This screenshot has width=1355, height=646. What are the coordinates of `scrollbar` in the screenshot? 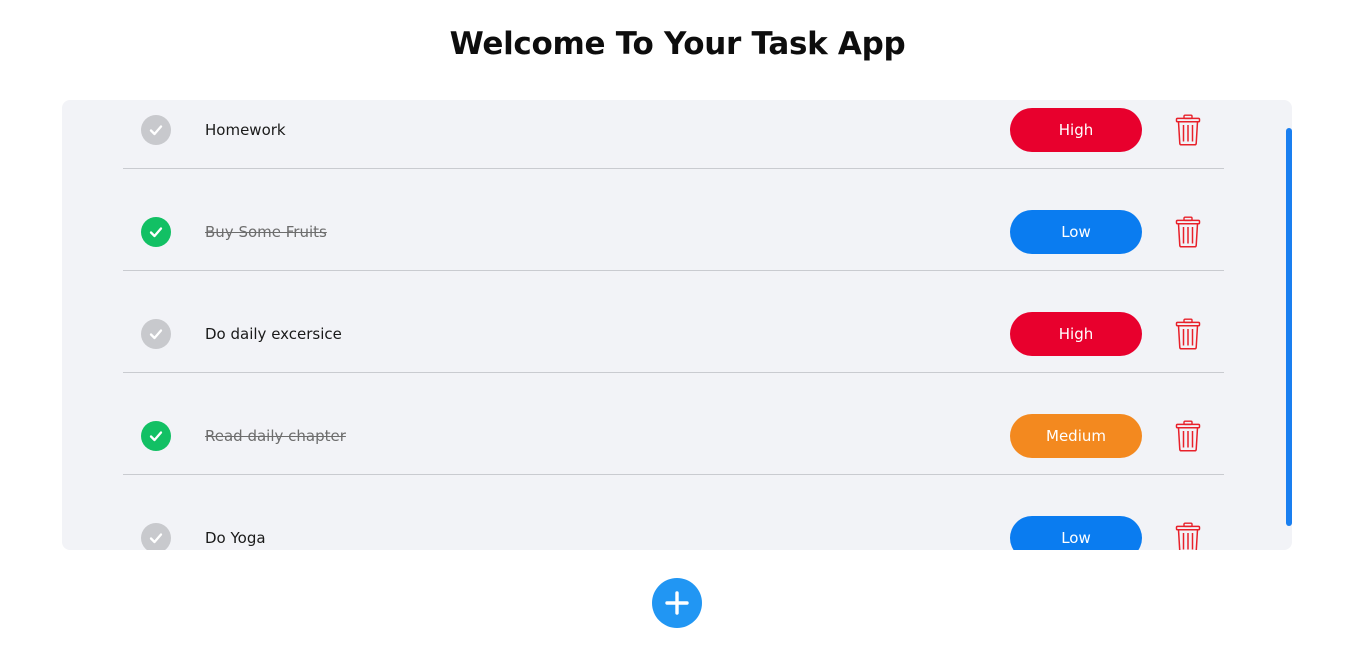 It's located at (1289, 327).